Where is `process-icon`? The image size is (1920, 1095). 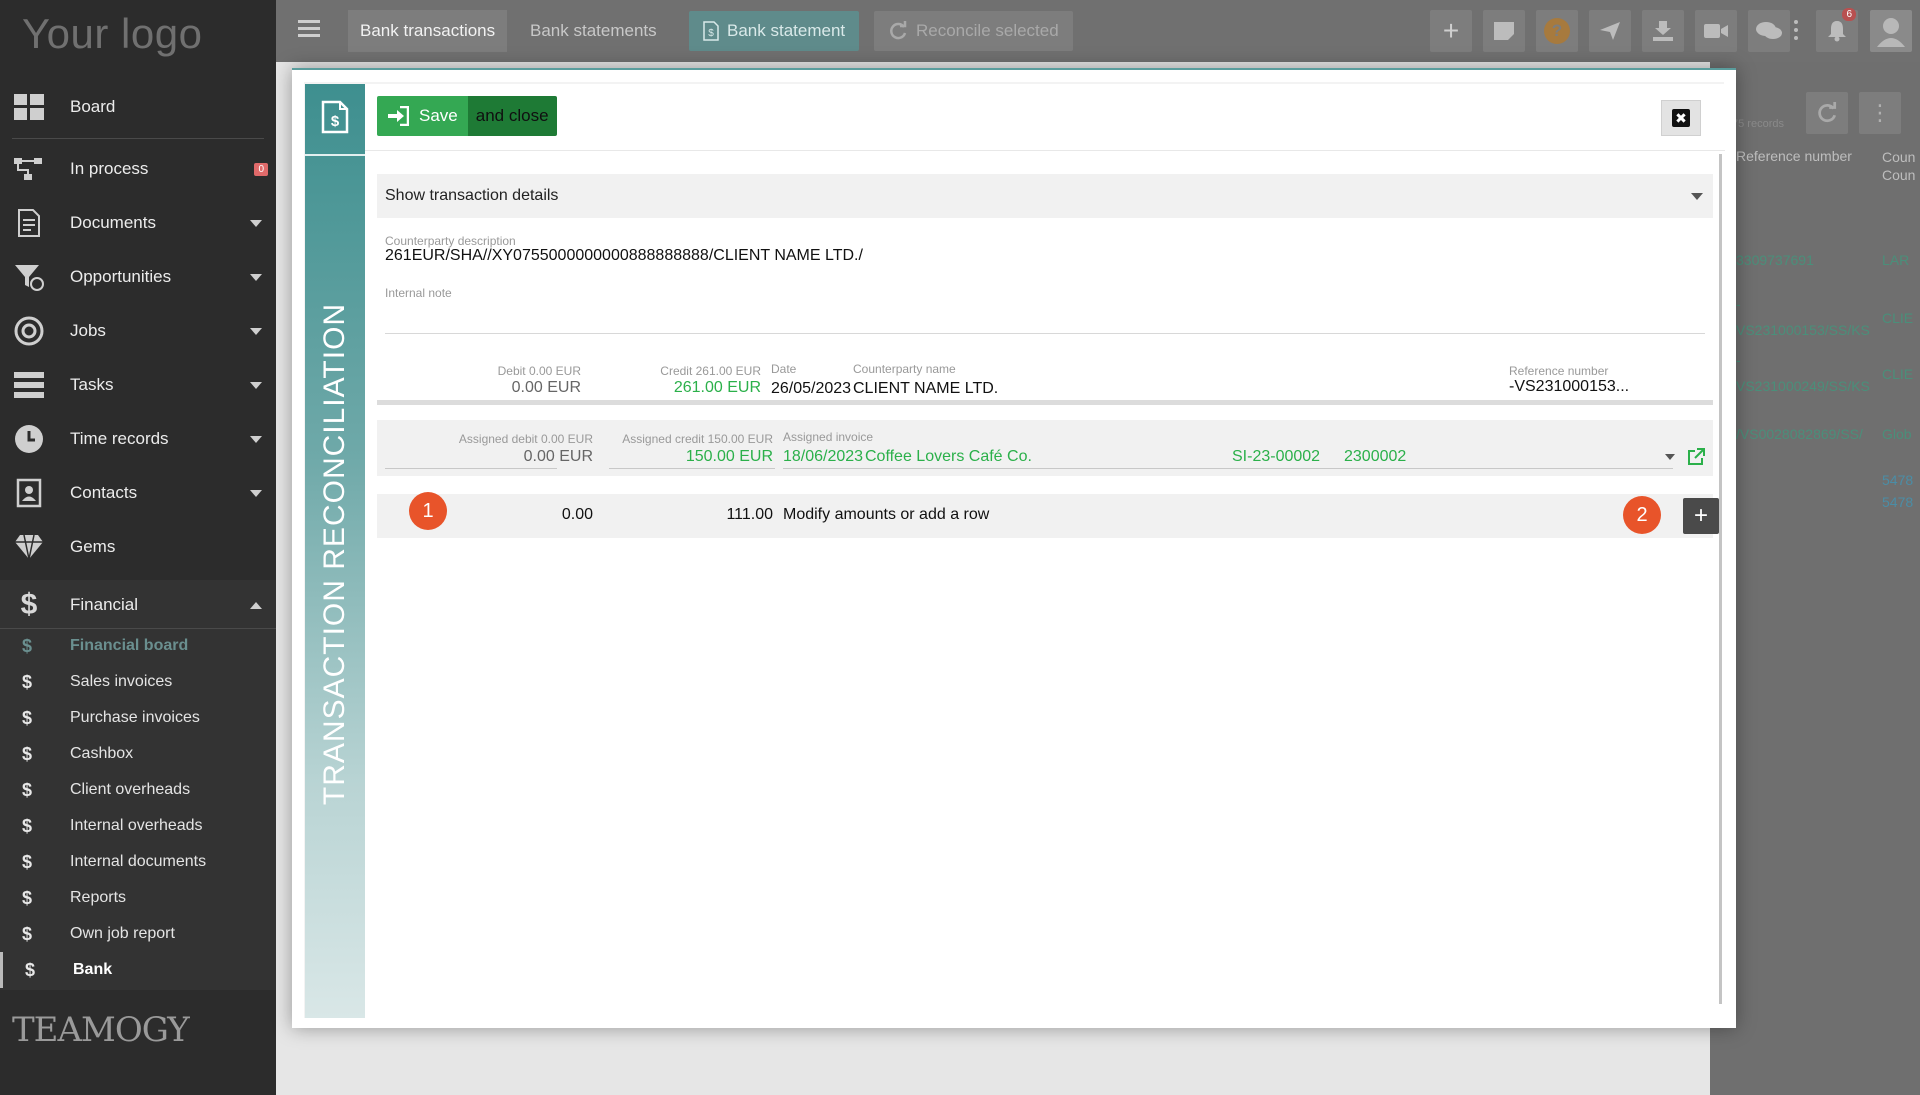
process-icon is located at coordinates (29, 169).